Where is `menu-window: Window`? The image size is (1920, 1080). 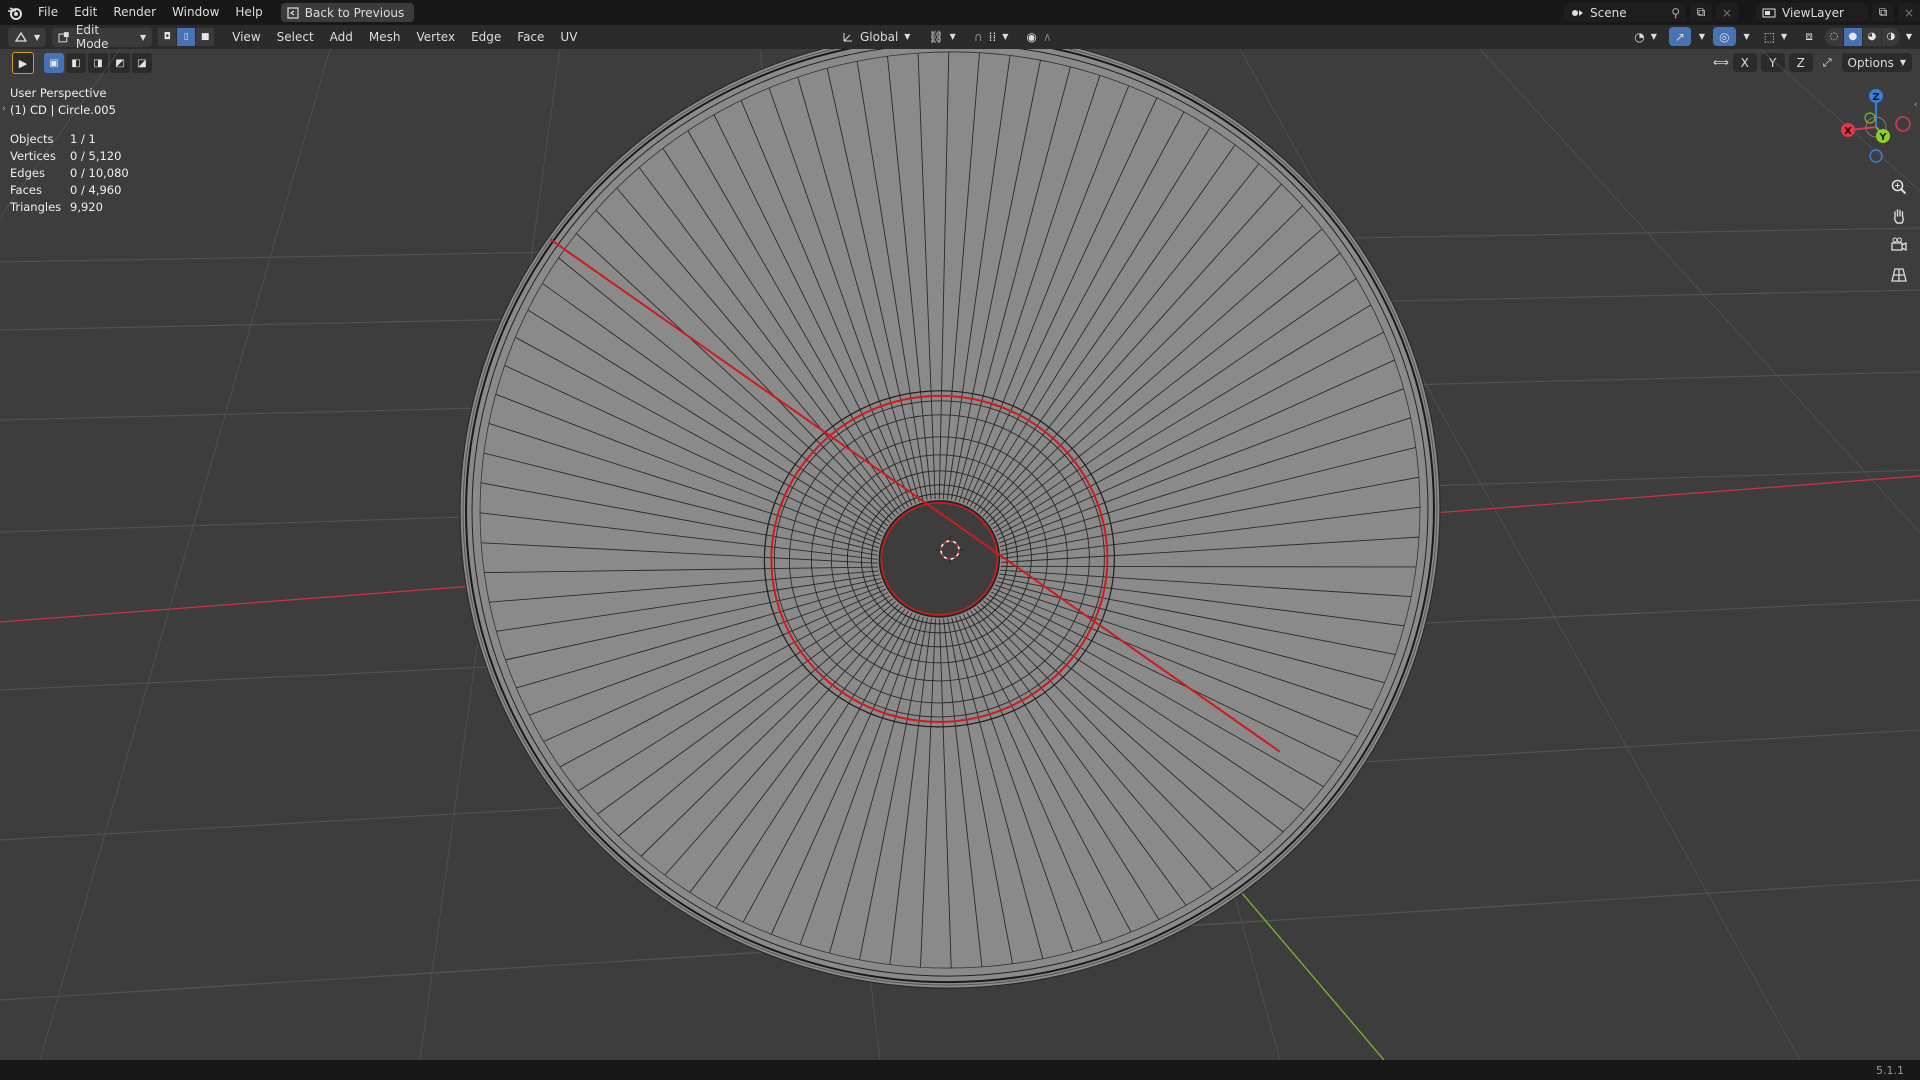 menu-window: Window is located at coordinates (195, 12).